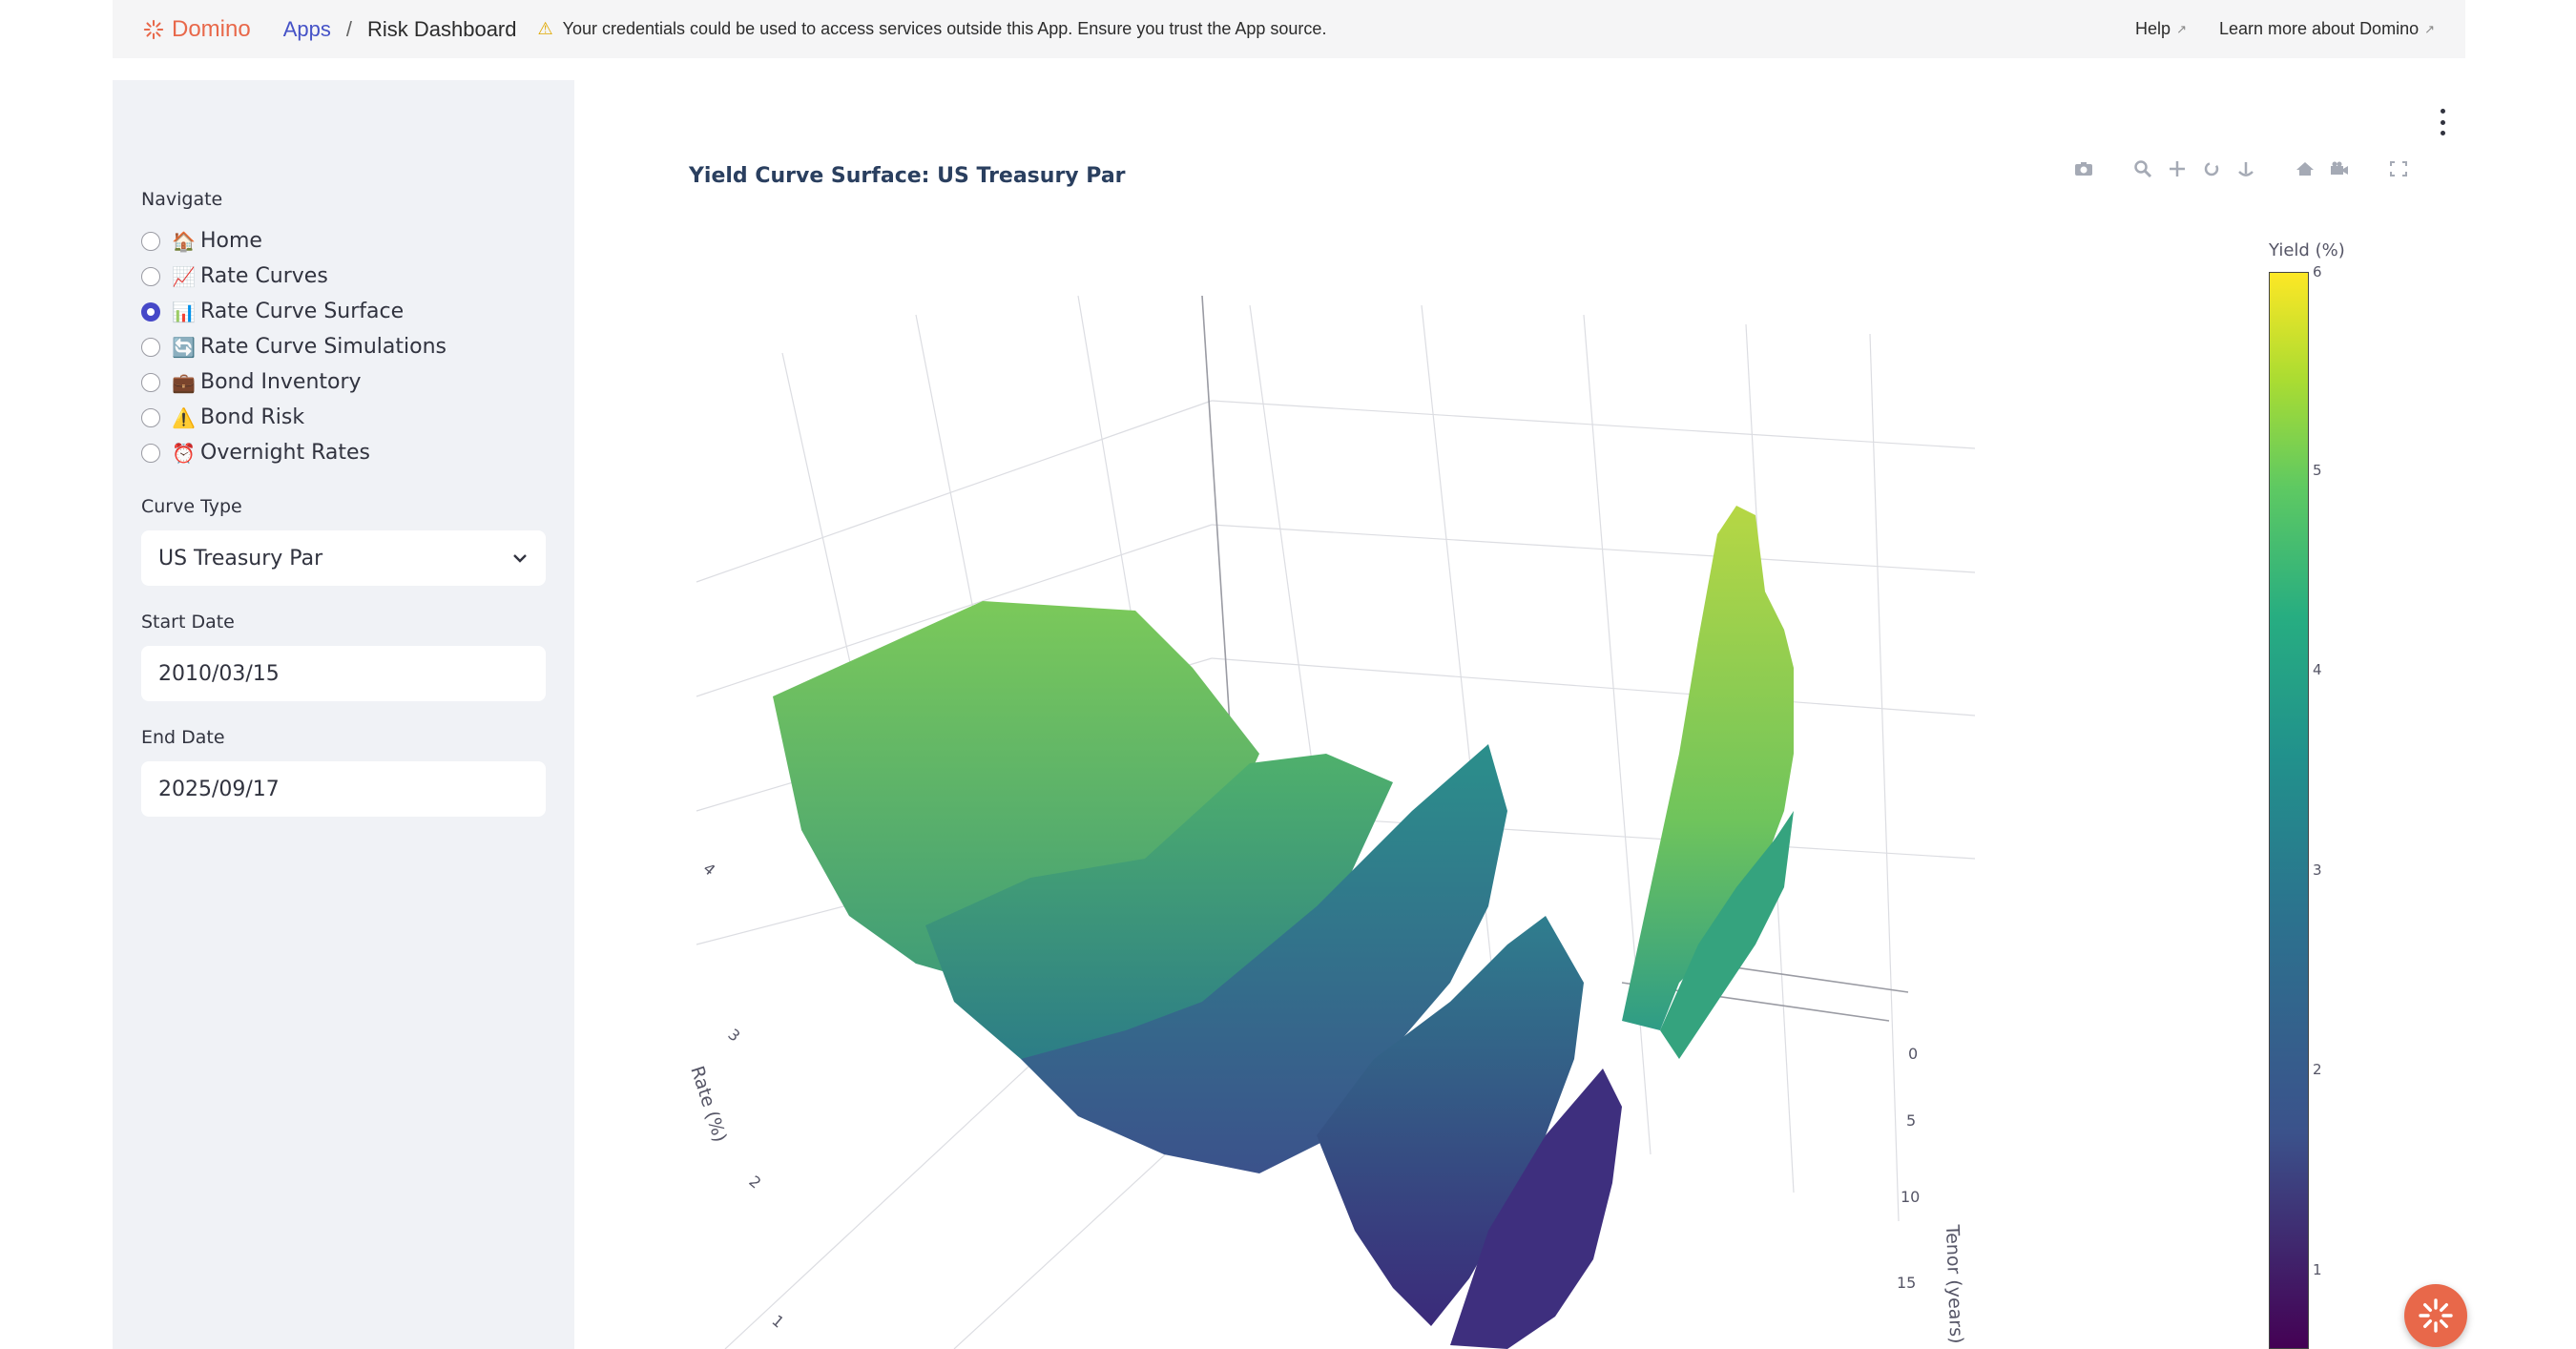 The width and height of the screenshot is (2576, 1349). I want to click on colorbar-tick: 3, so click(2317, 870).